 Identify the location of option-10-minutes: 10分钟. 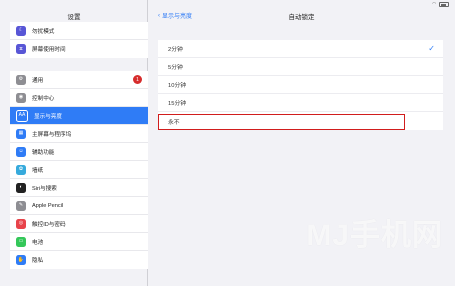
(300, 85).